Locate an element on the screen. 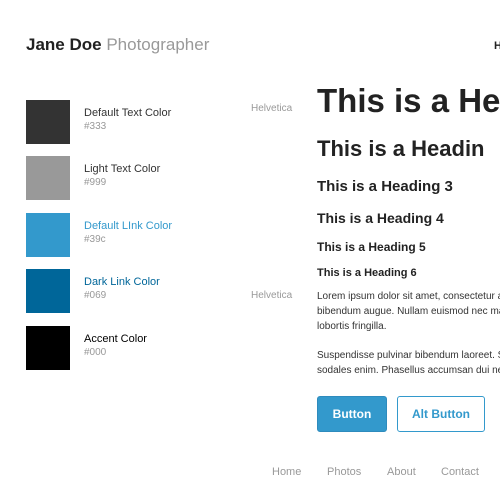 This screenshot has height=500, width=500. brand-role: Photographer is located at coordinates (158, 44).